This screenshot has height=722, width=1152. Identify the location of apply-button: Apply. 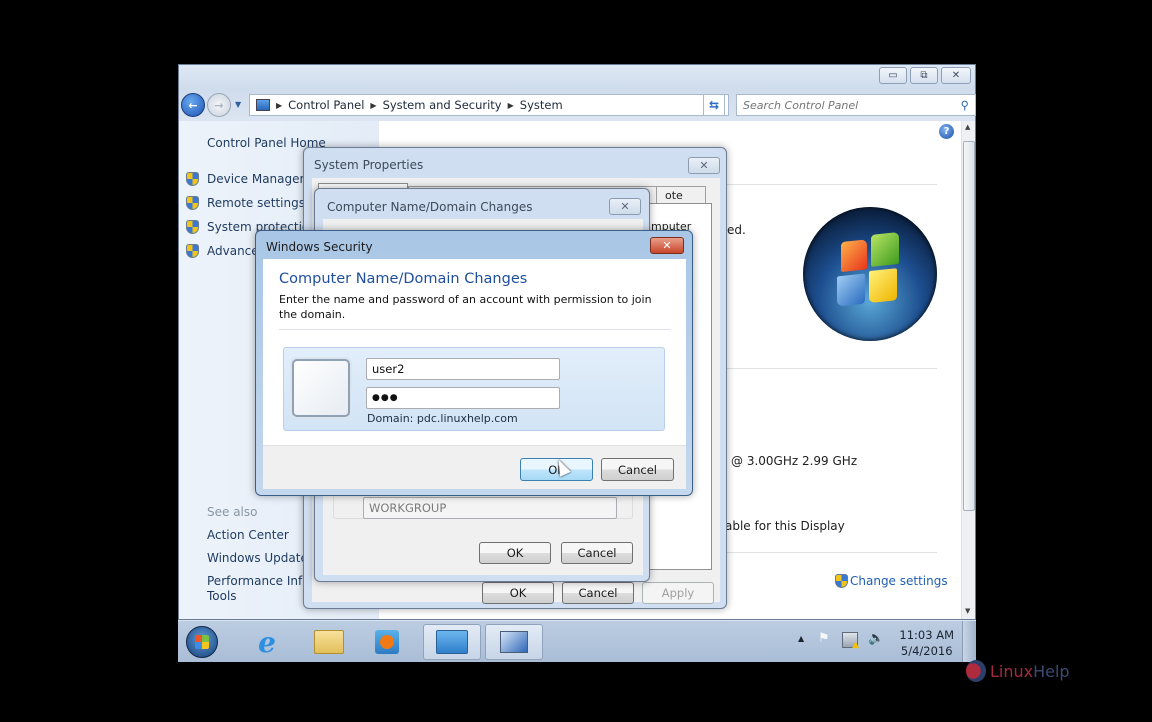
(678, 593).